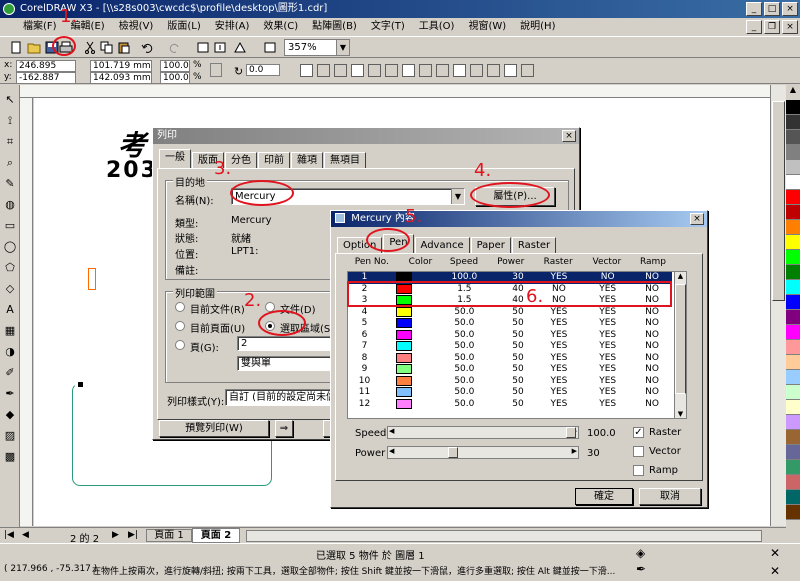 This screenshot has height=581, width=800. I want to click on export-icon, so click(220, 47).